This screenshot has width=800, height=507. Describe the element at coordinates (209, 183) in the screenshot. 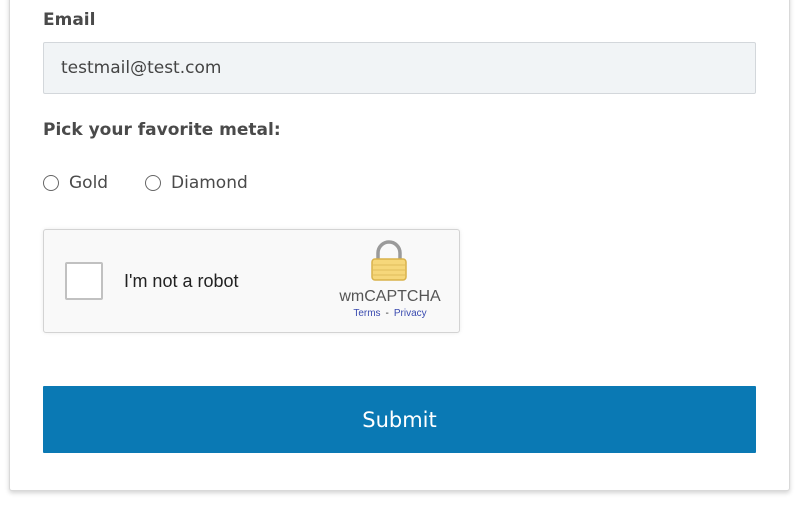

I see `diamond-radio-label: Diamond` at that location.